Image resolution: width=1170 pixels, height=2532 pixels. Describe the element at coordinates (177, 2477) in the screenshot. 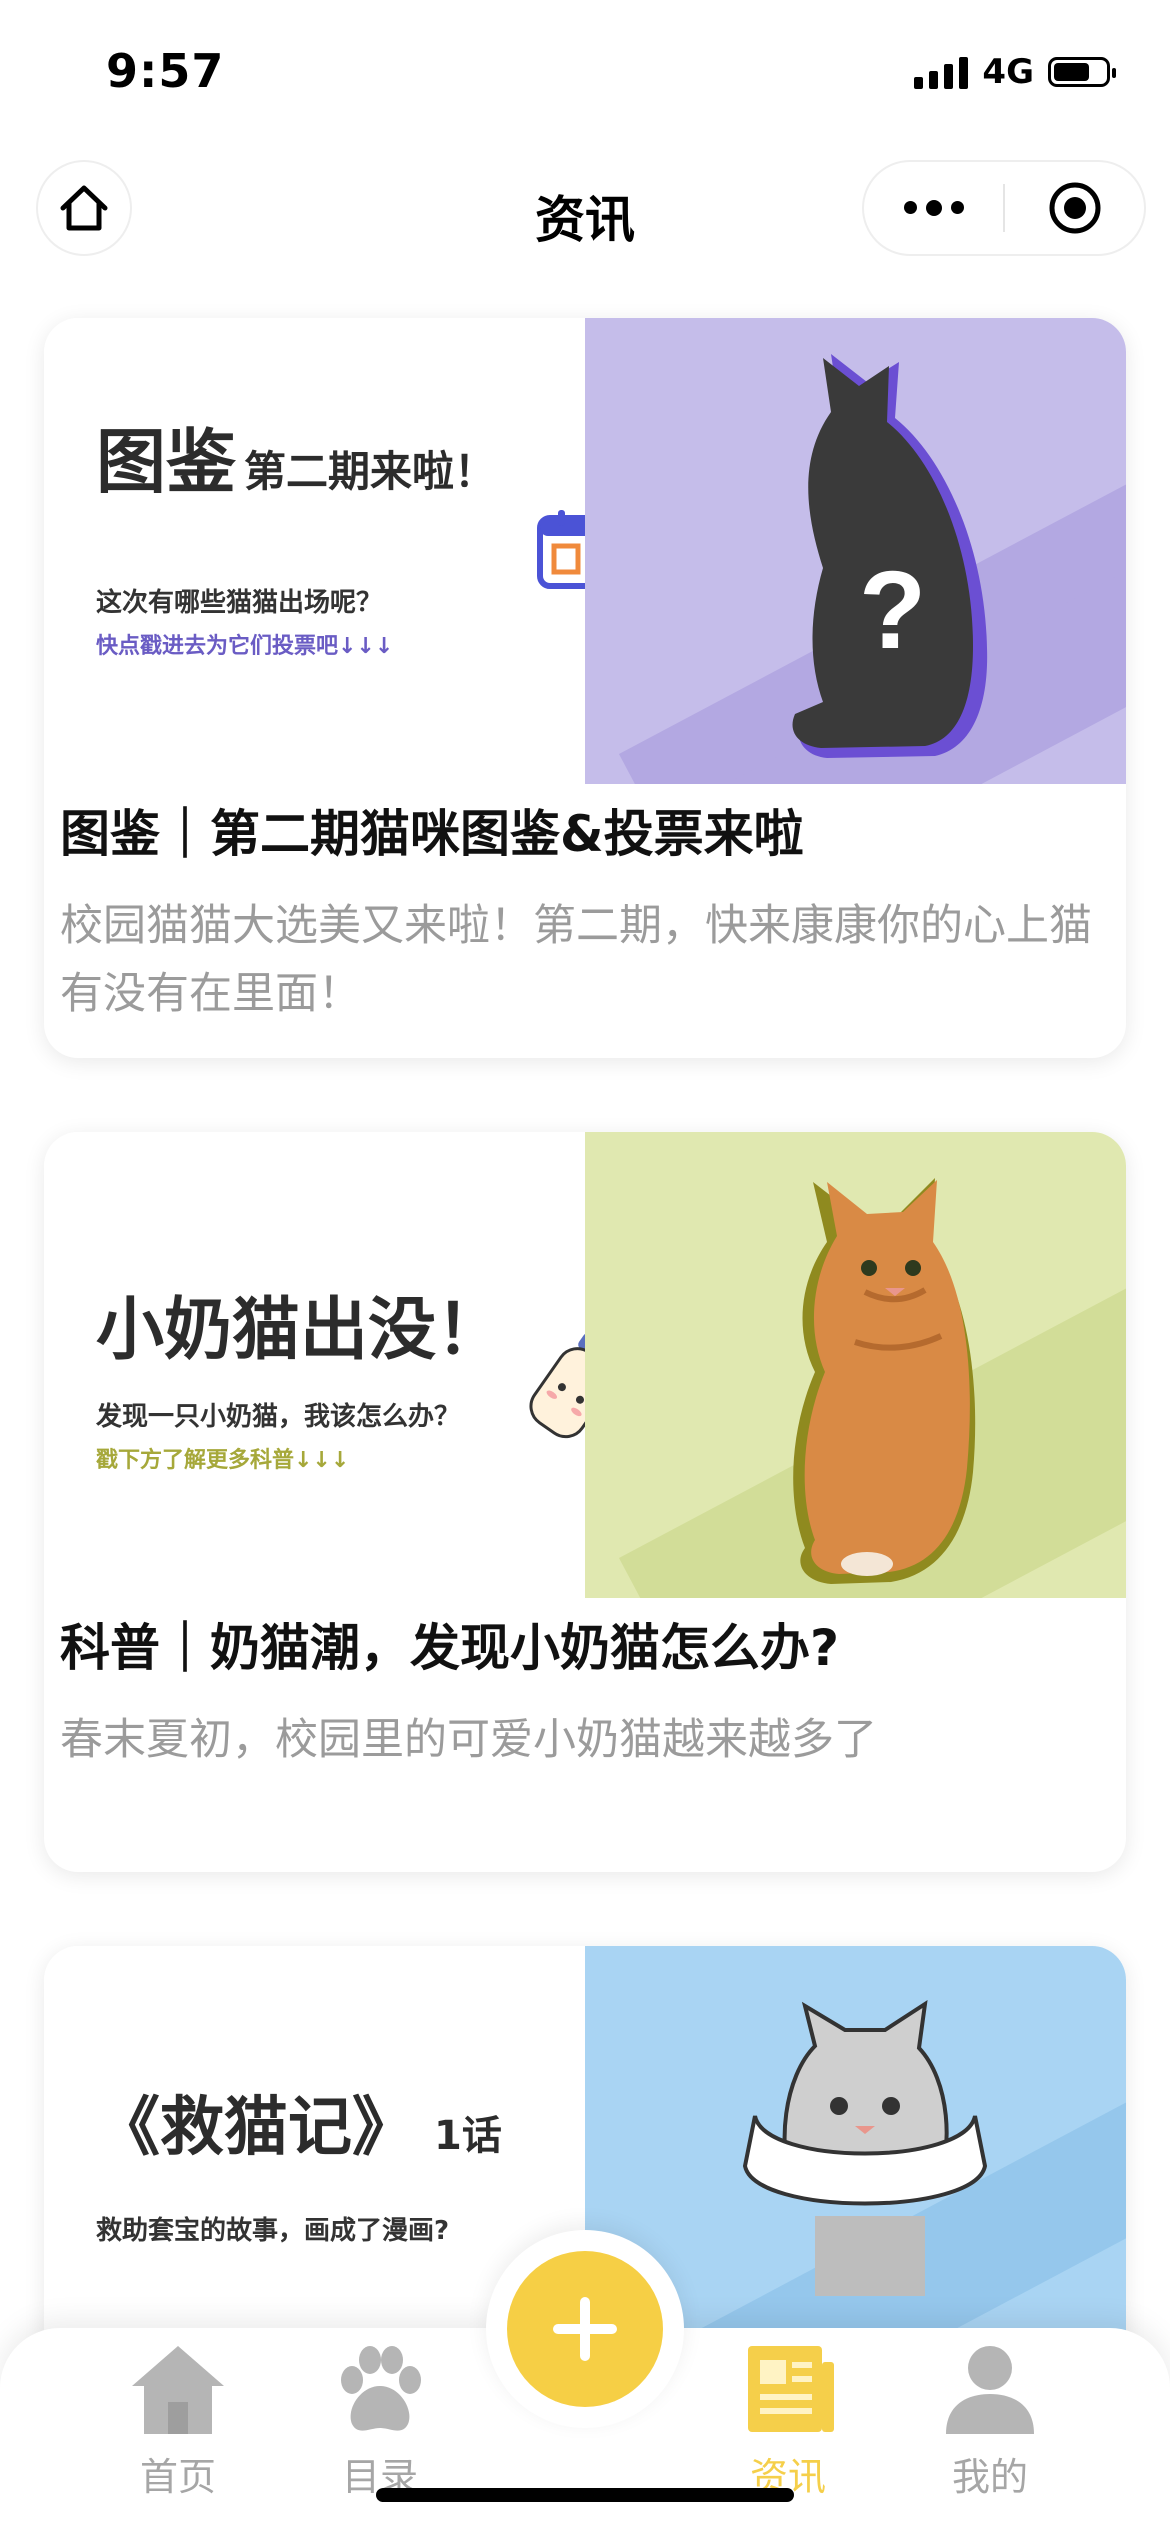

I see `tab-label: 首页` at that location.